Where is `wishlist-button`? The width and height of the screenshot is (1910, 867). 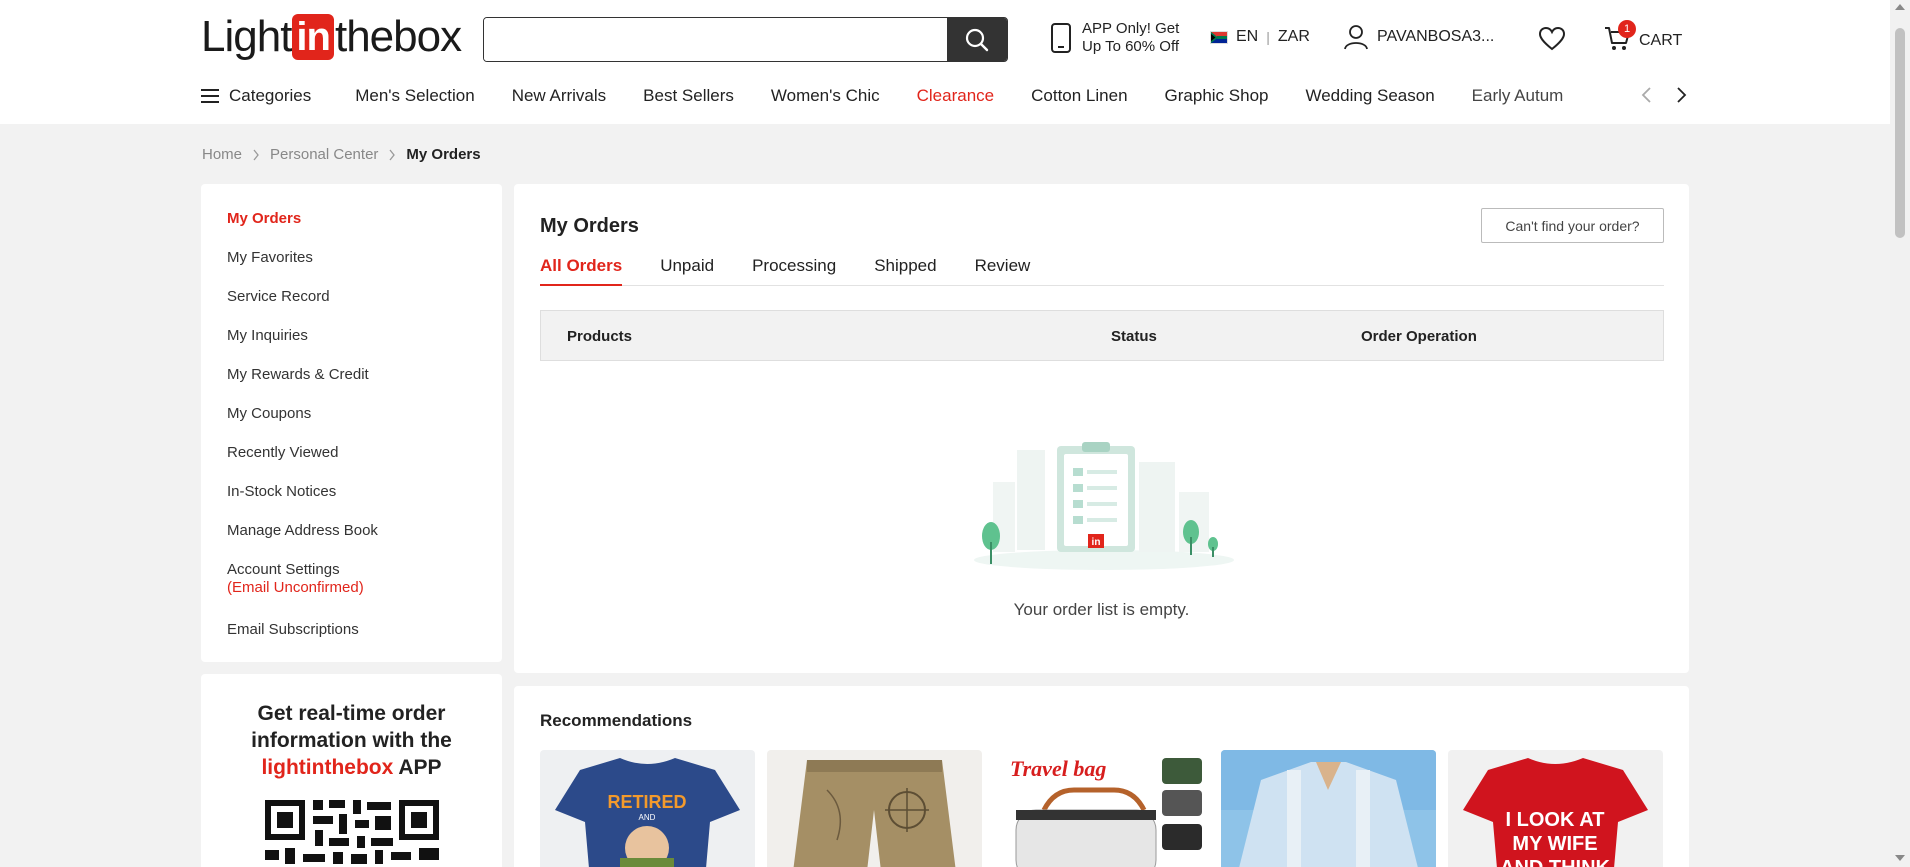 wishlist-button is located at coordinates (1552, 41).